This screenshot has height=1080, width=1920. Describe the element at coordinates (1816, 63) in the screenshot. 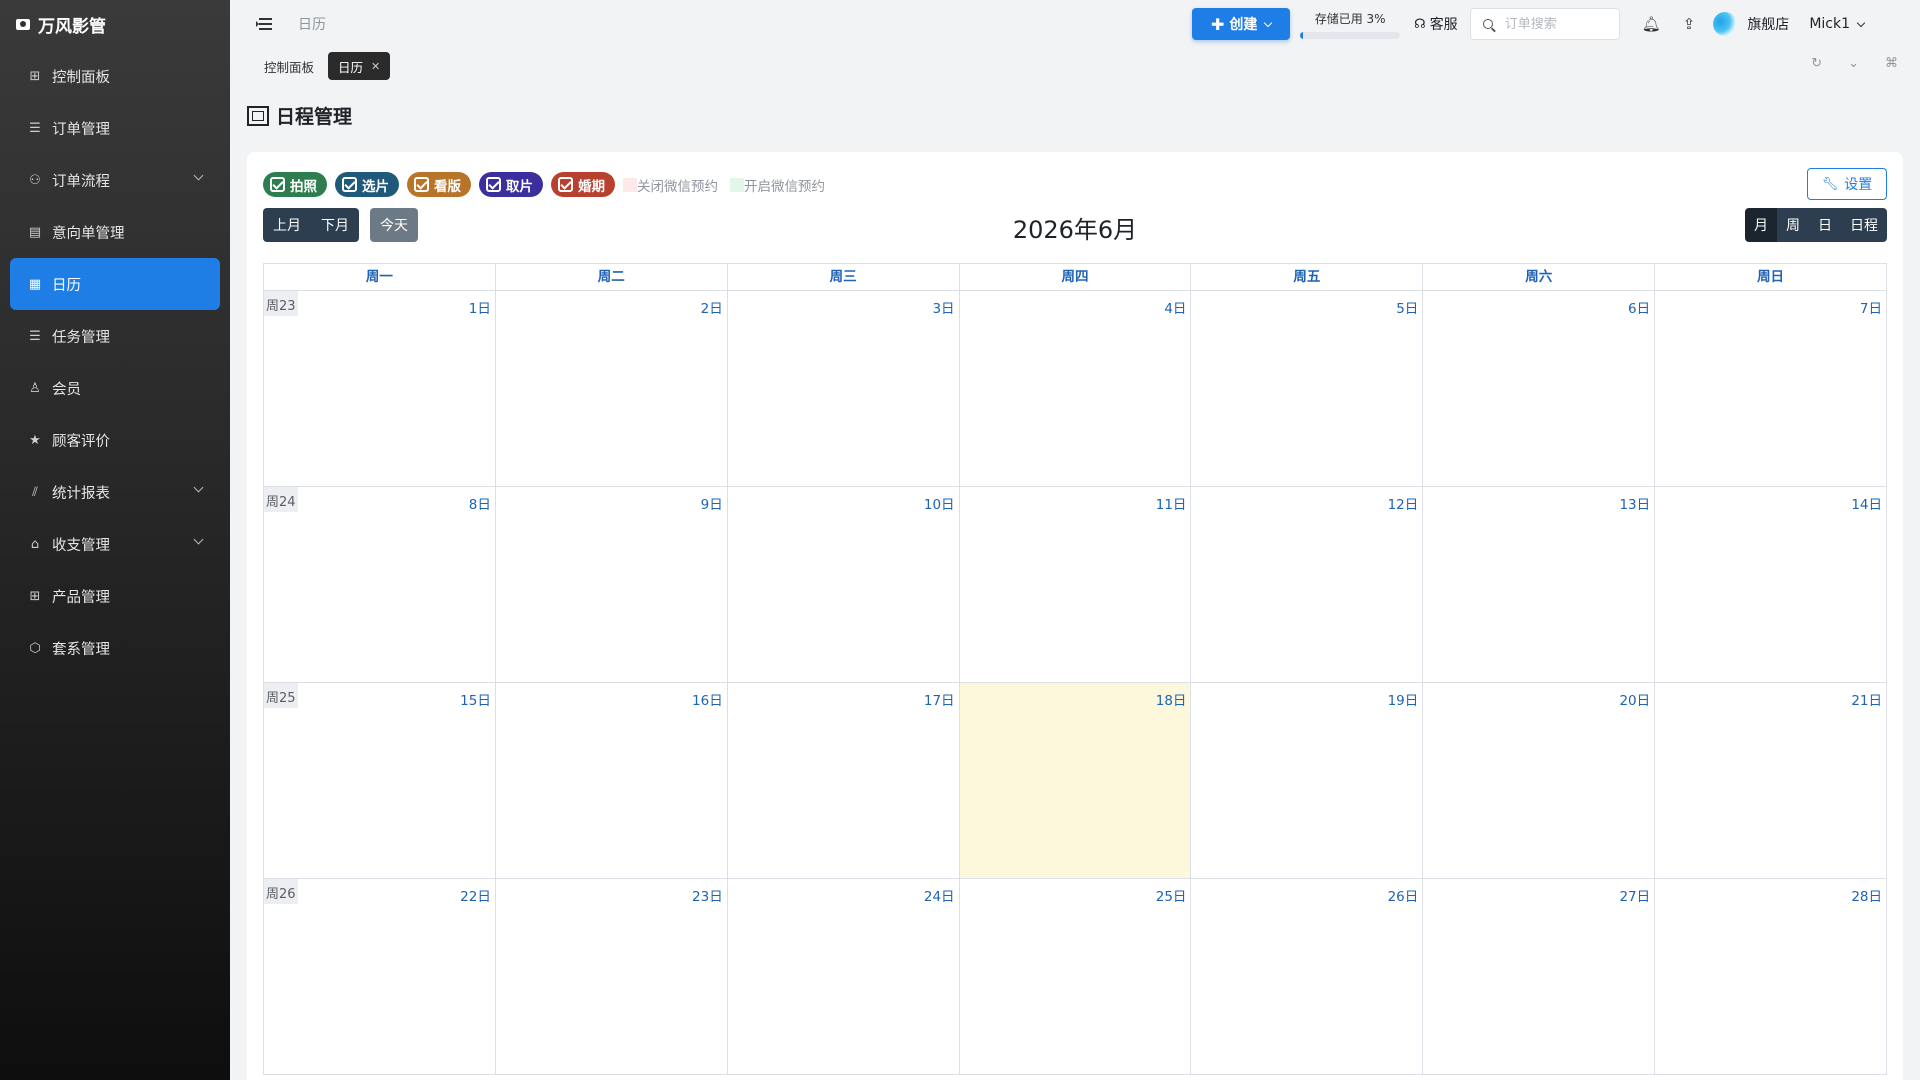

I see `refresh-icon: ↻` at that location.